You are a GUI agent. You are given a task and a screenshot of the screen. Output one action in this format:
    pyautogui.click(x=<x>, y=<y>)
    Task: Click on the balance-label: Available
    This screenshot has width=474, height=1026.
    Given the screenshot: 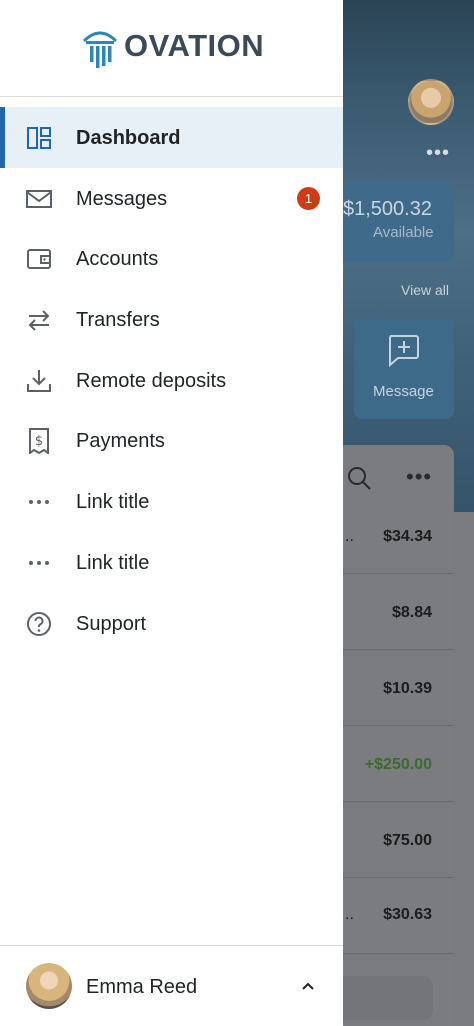 What is the action you would take?
    pyautogui.click(x=403, y=232)
    